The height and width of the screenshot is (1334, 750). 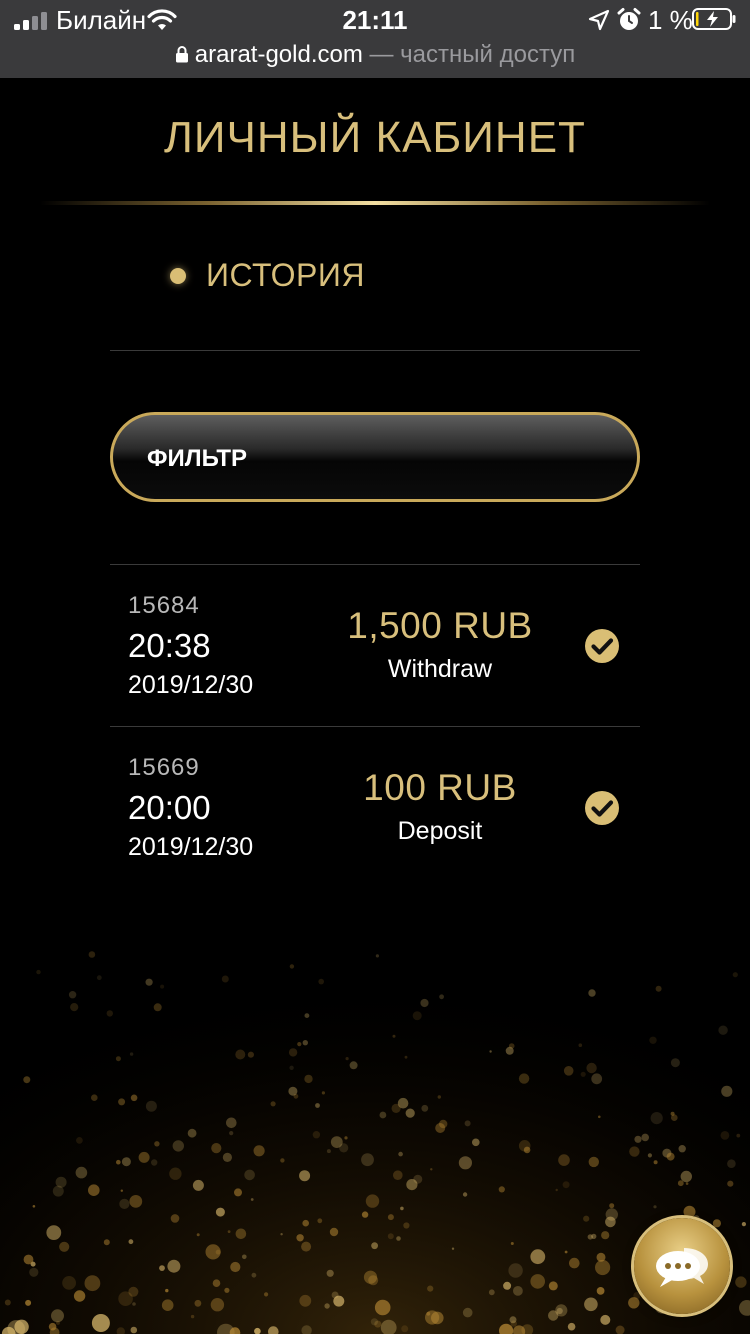 I want to click on transaction-time: 20:38, so click(x=169, y=645).